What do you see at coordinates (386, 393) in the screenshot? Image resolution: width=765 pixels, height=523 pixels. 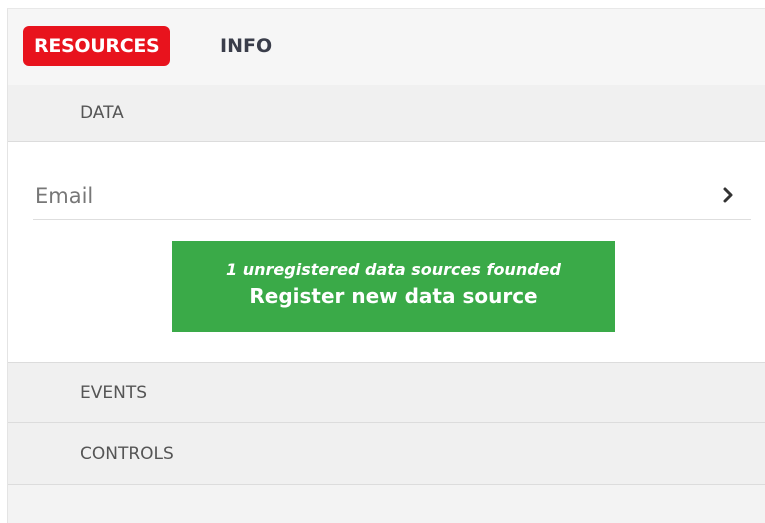 I see `section-header-events: EVENTS` at bounding box center [386, 393].